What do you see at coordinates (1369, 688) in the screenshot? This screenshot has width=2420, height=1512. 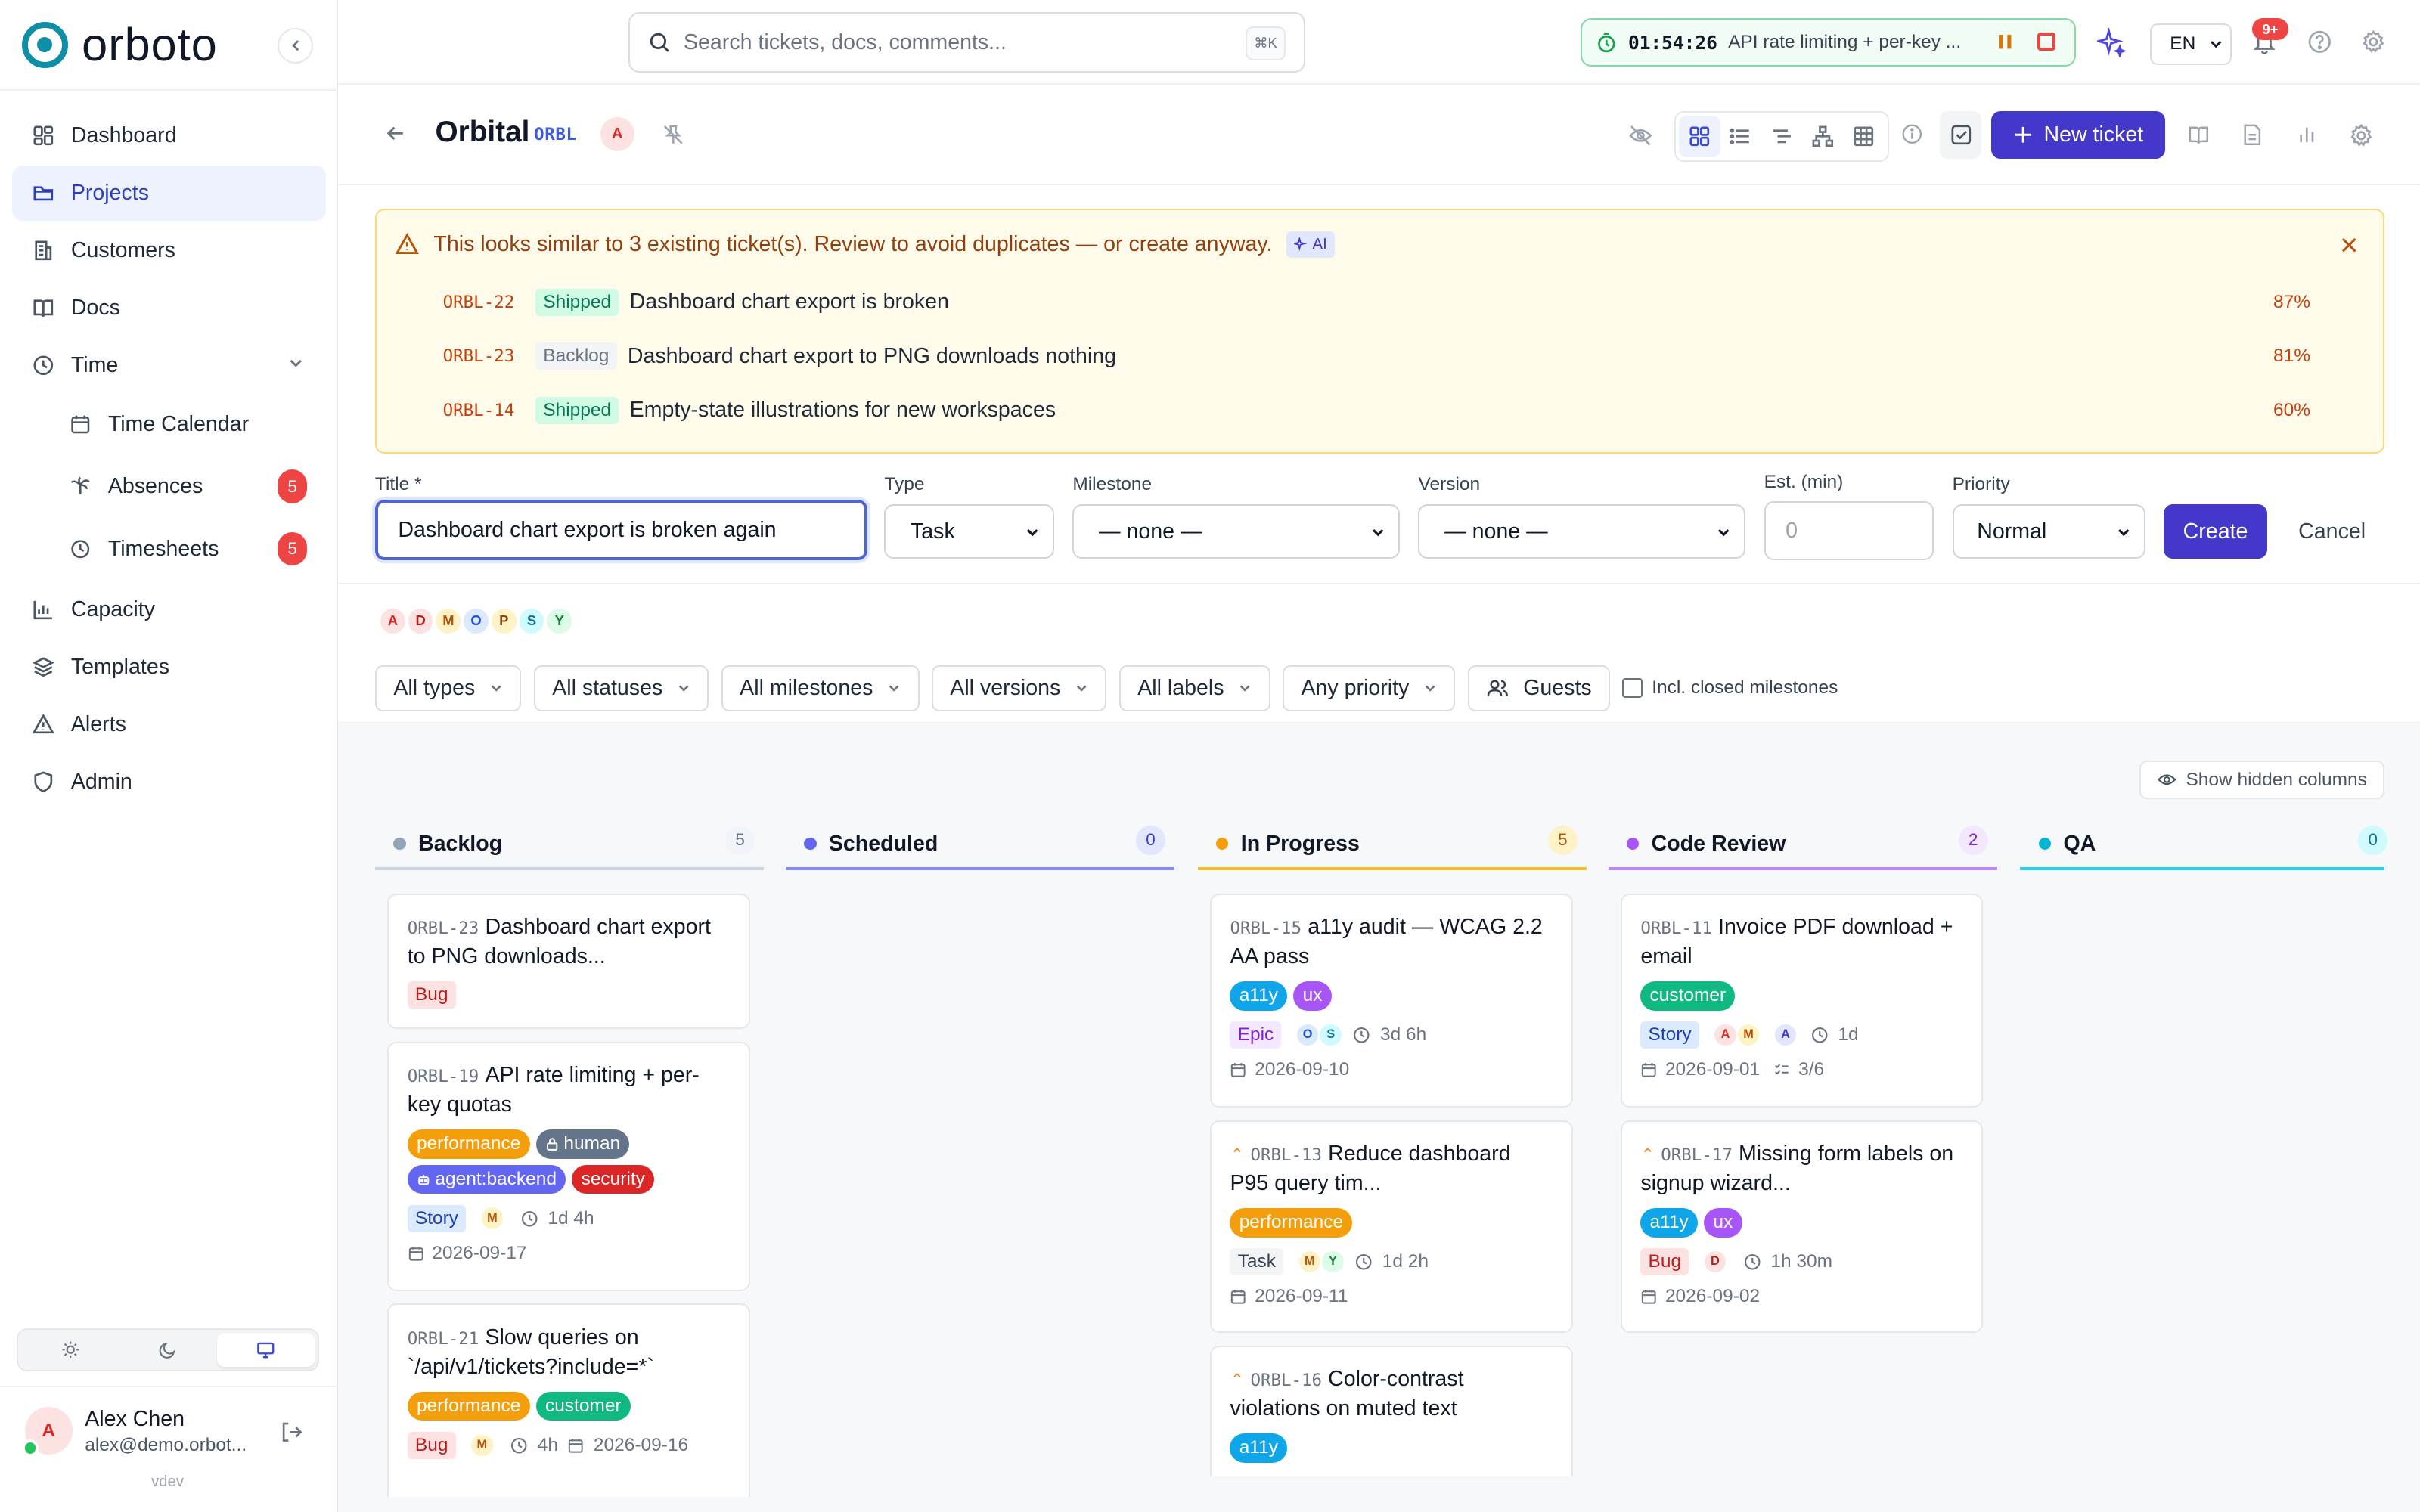 I see `priority-filter: Any priority` at bounding box center [1369, 688].